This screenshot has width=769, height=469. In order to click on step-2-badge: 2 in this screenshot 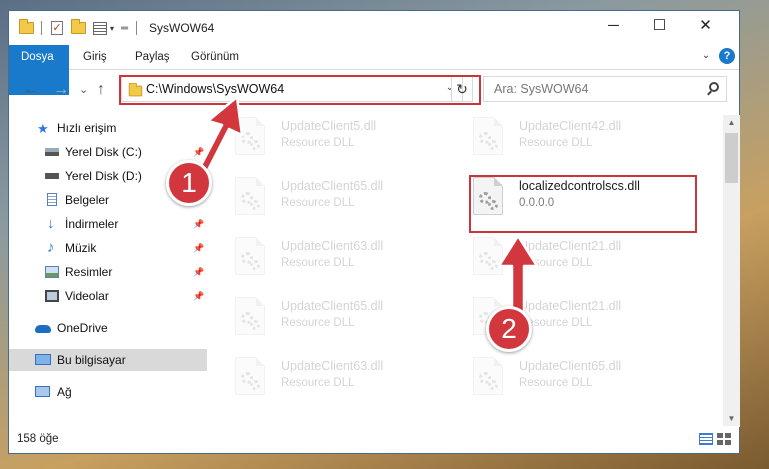, I will do `click(509, 329)`.